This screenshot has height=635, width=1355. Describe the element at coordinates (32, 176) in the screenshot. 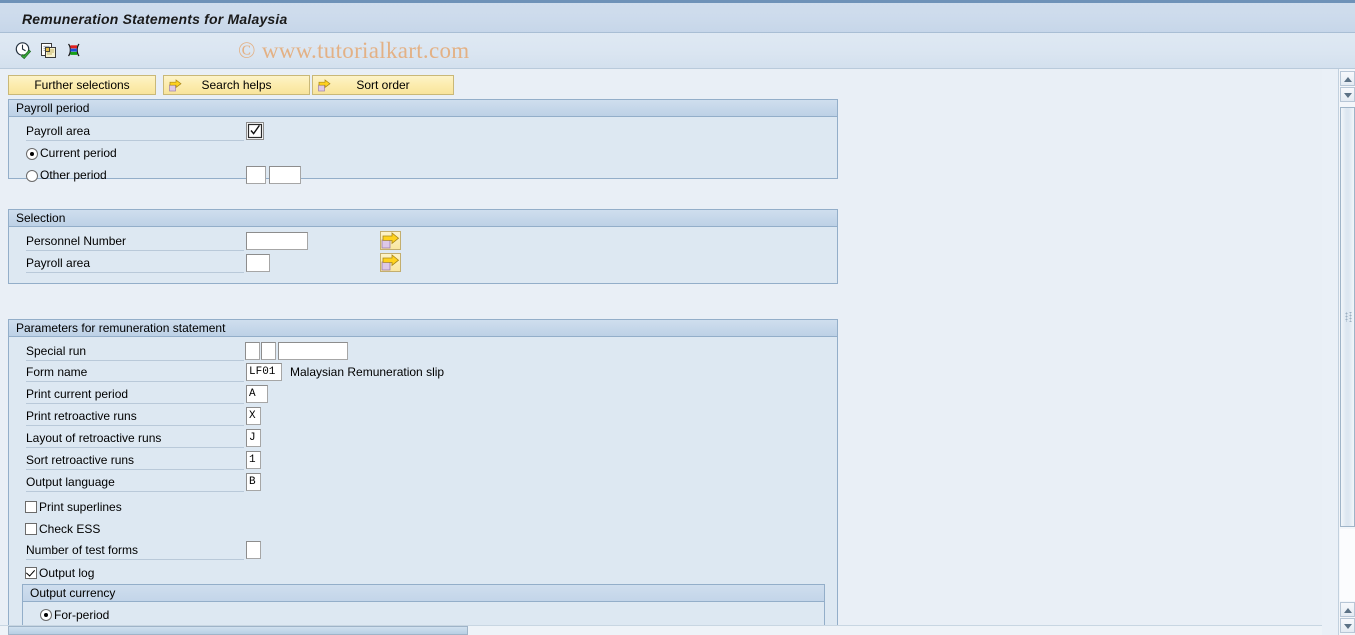

I see `other-period-radio` at that location.